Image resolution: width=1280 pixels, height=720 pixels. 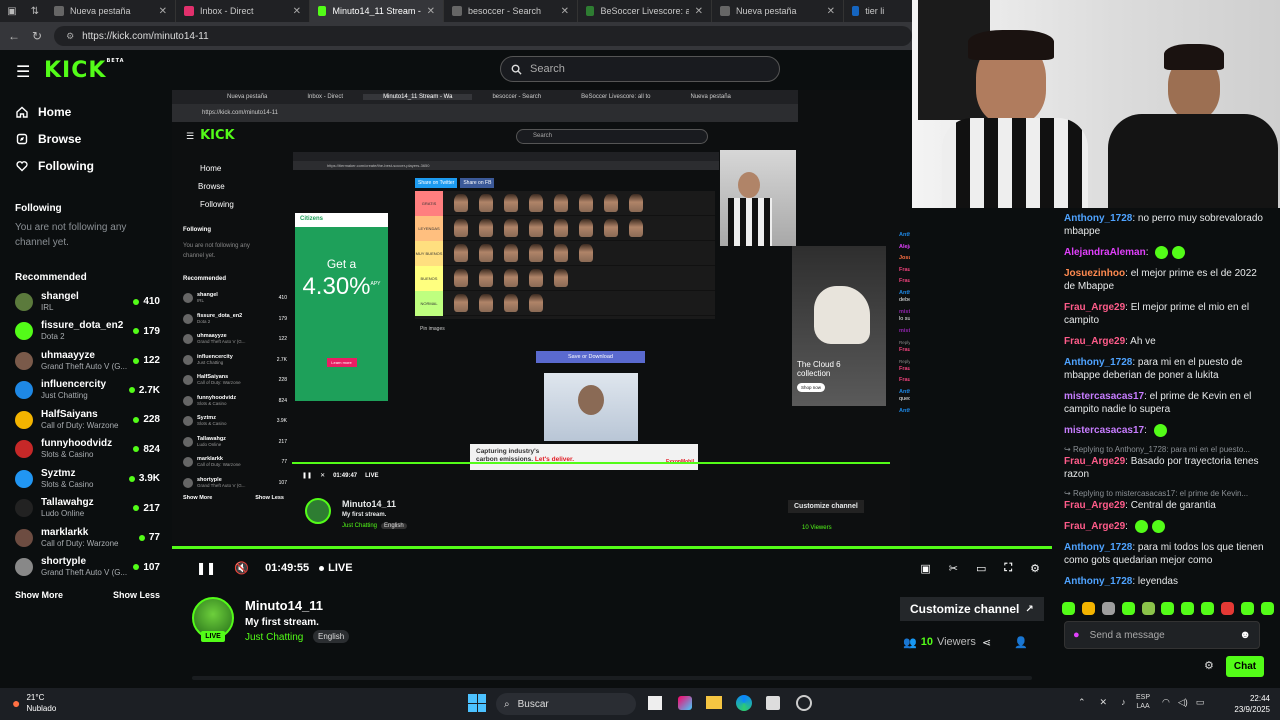 I want to click on battery-icon: ▭, so click(x=1200, y=702).